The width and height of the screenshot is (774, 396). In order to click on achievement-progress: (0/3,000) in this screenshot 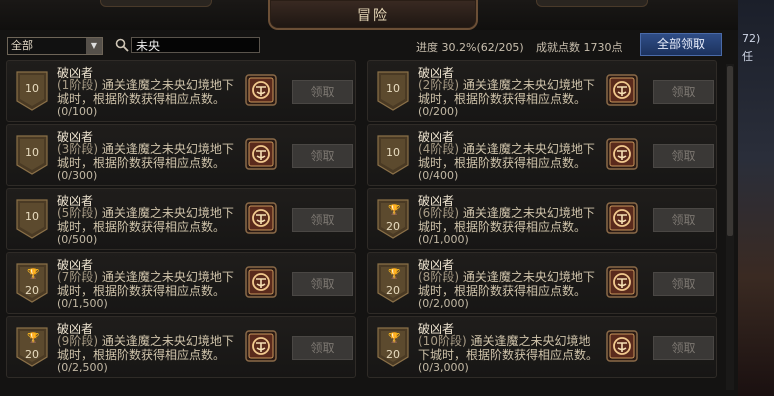, I will do `click(443, 367)`.